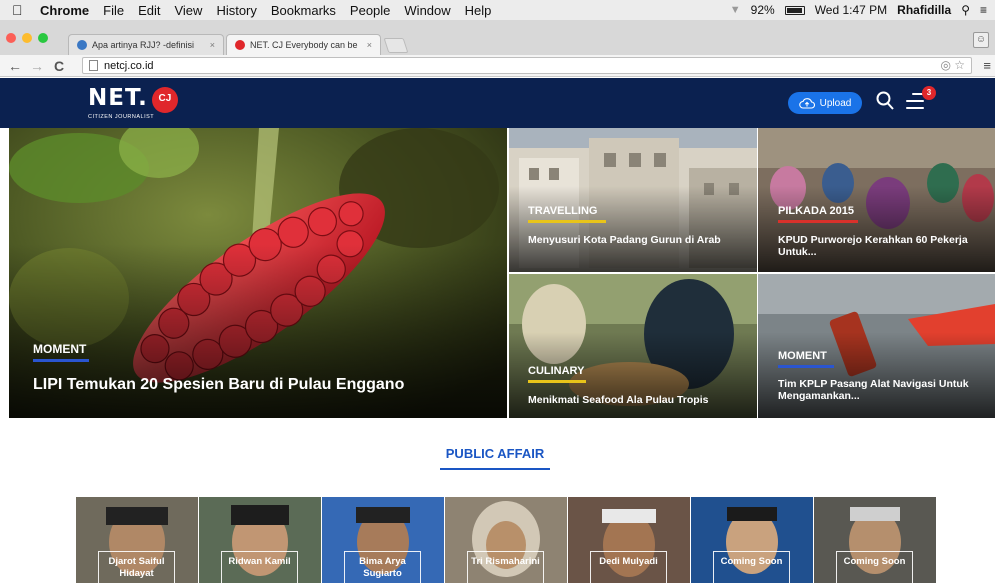 Image resolution: width=995 pixels, height=583 pixels. Describe the element at coordinates (370, 10) in the screenshot. I see `menu-people: People` at that location.